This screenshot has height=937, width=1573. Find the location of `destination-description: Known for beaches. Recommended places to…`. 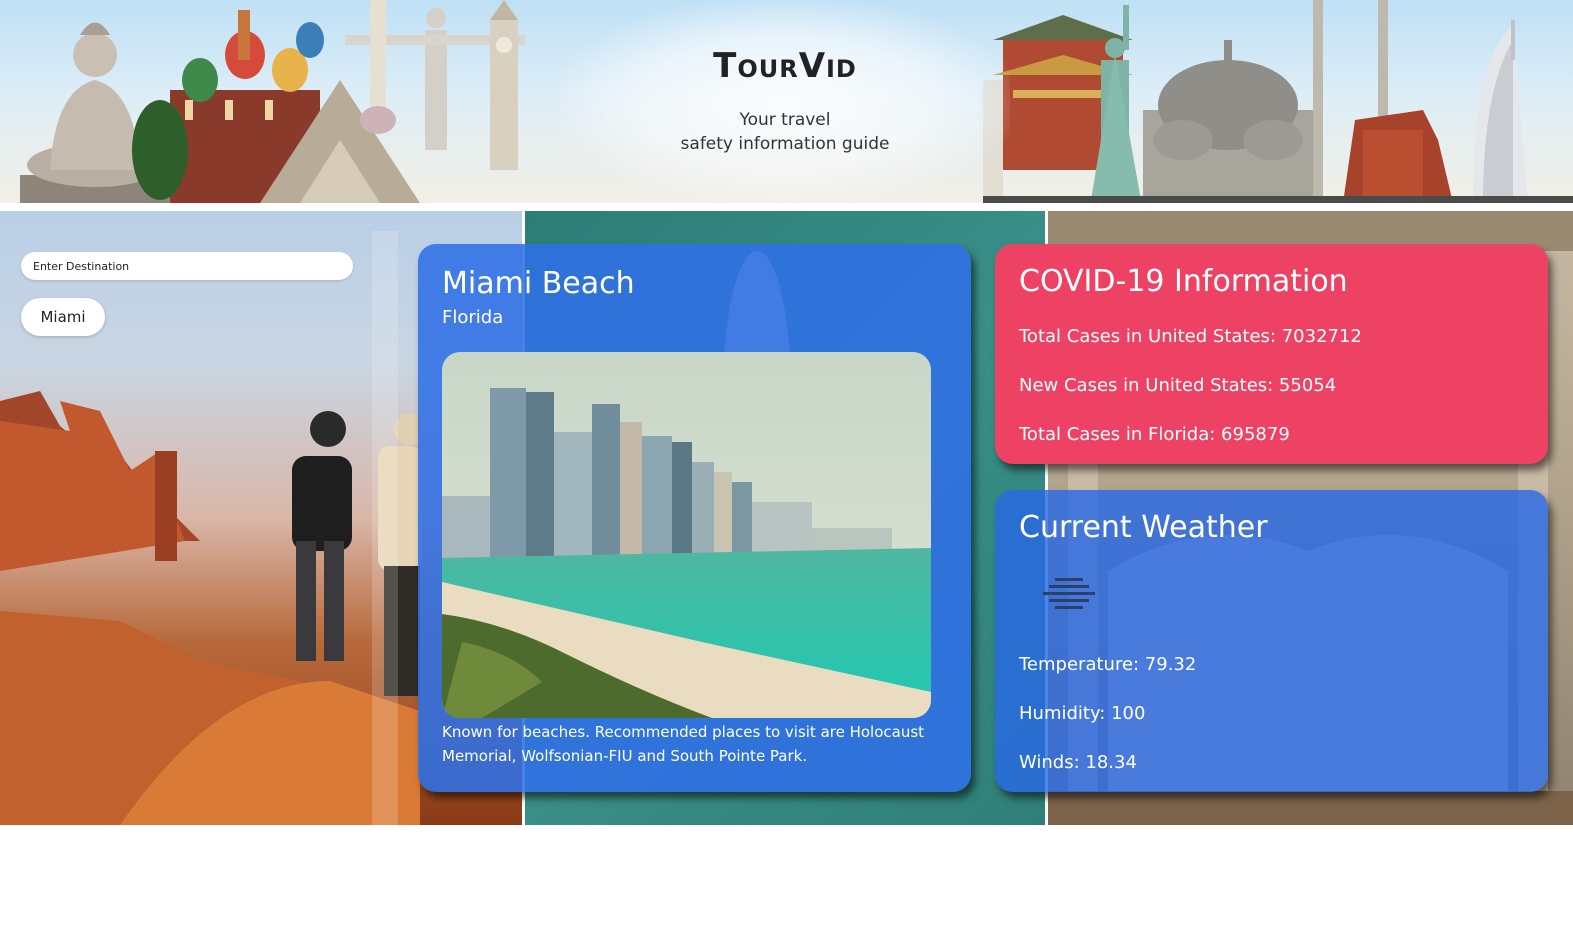

destination-description: Known for beaches. Recommended places to… is located at coordinates (683, 744).